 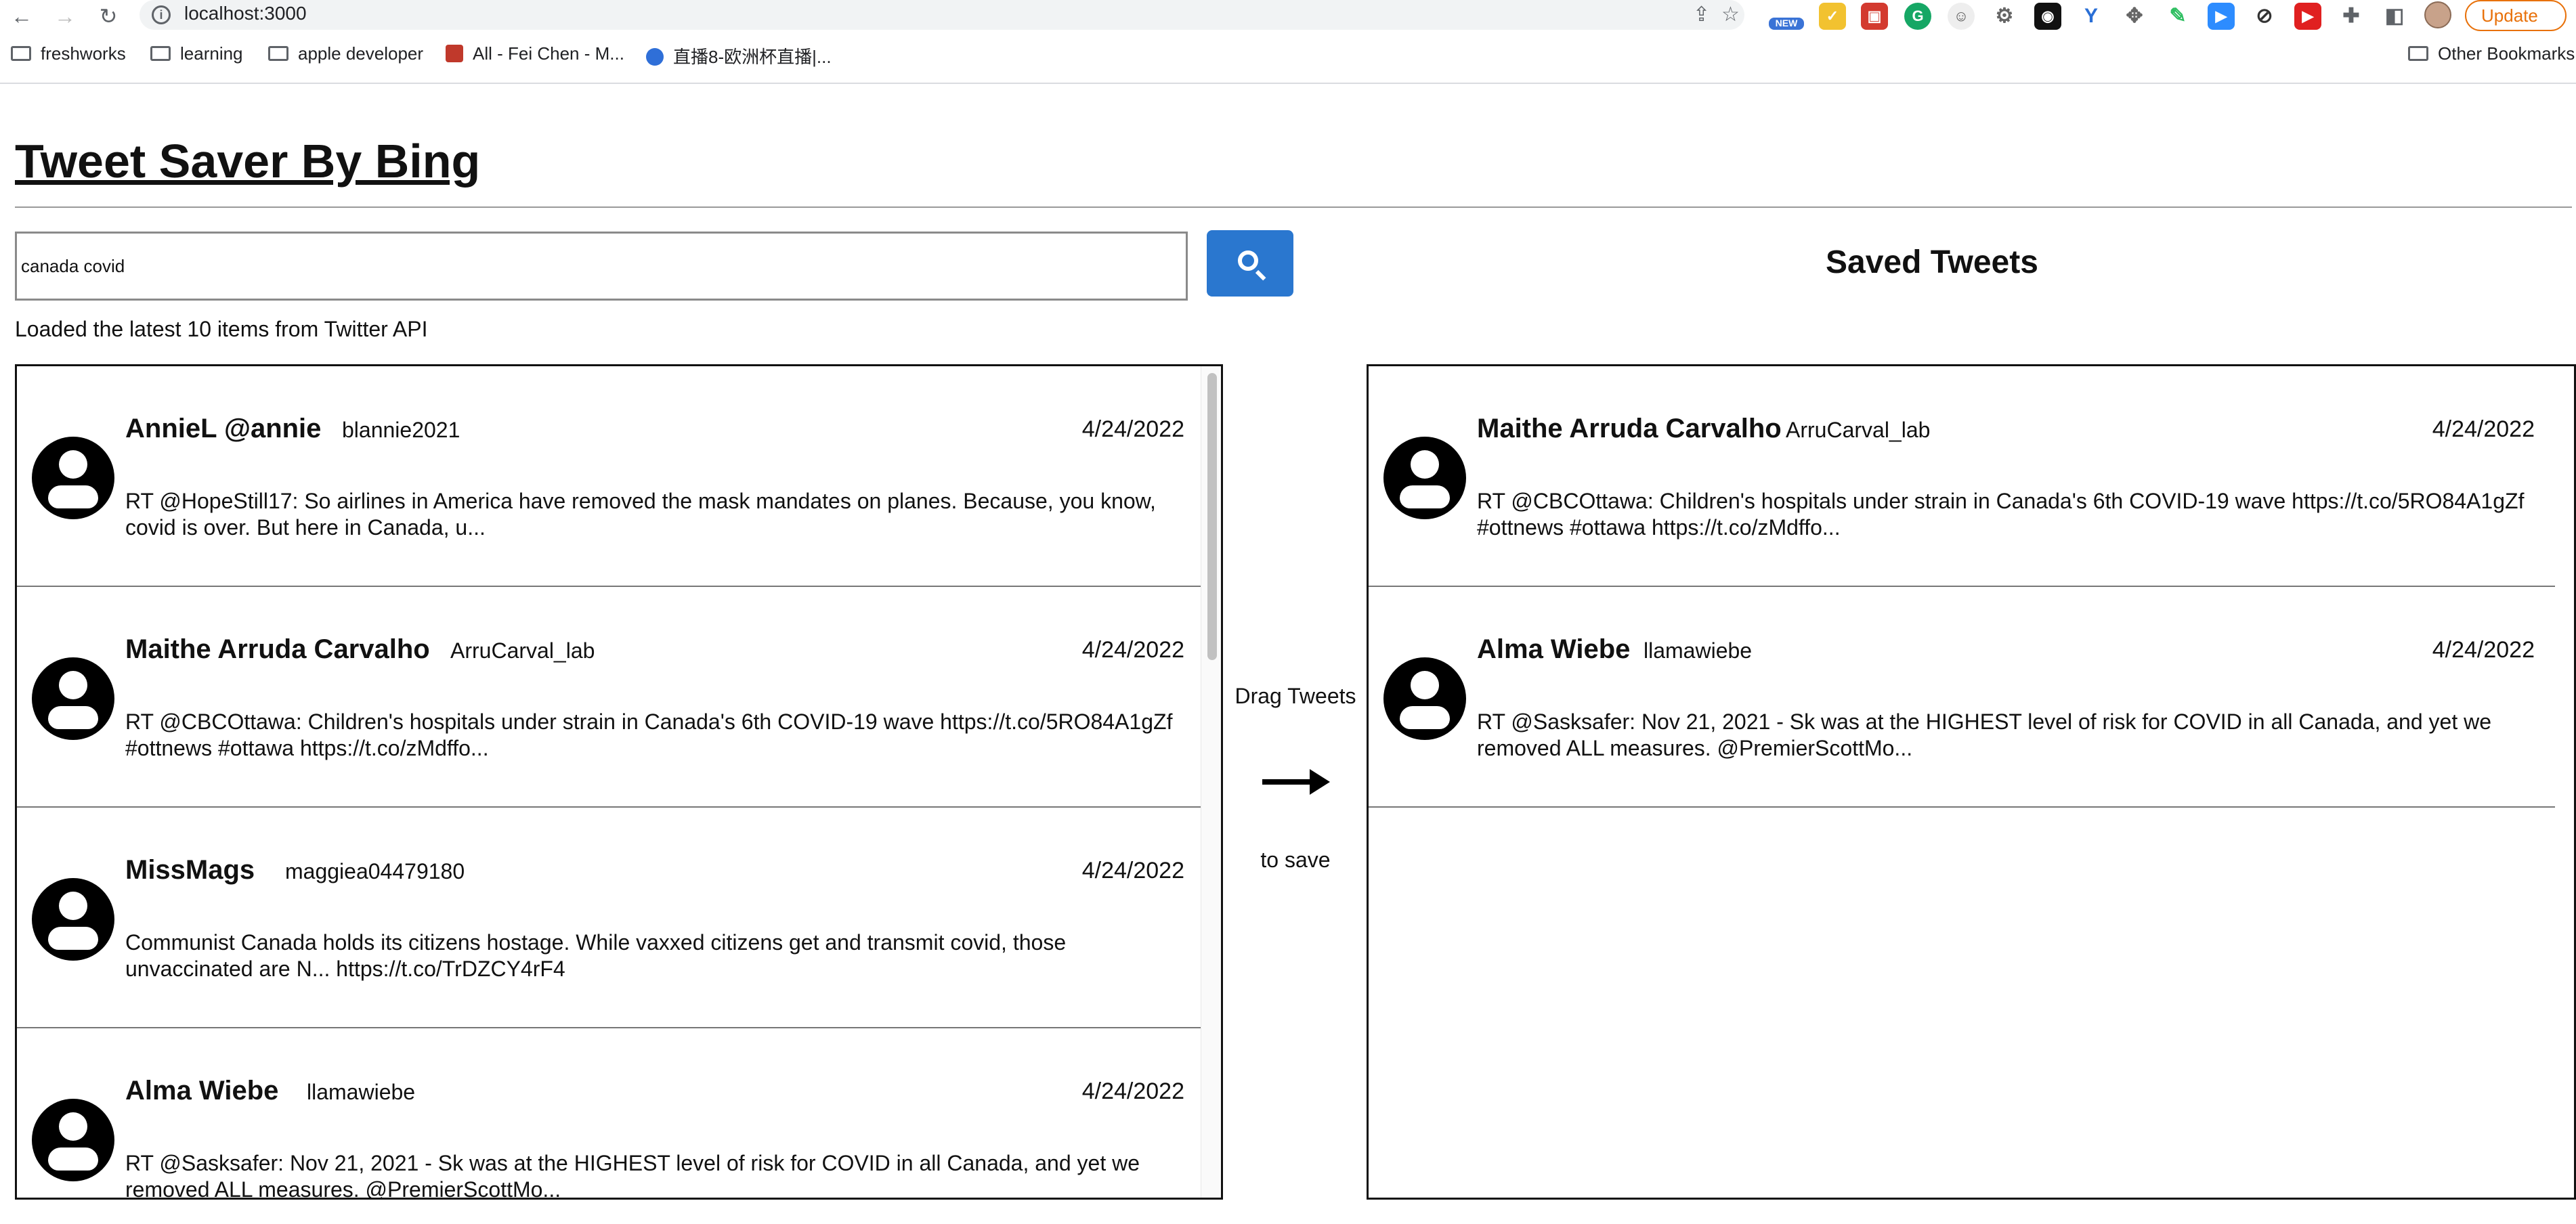 I want to click on scrollbar-thumb, so click(x=1212, y=516).